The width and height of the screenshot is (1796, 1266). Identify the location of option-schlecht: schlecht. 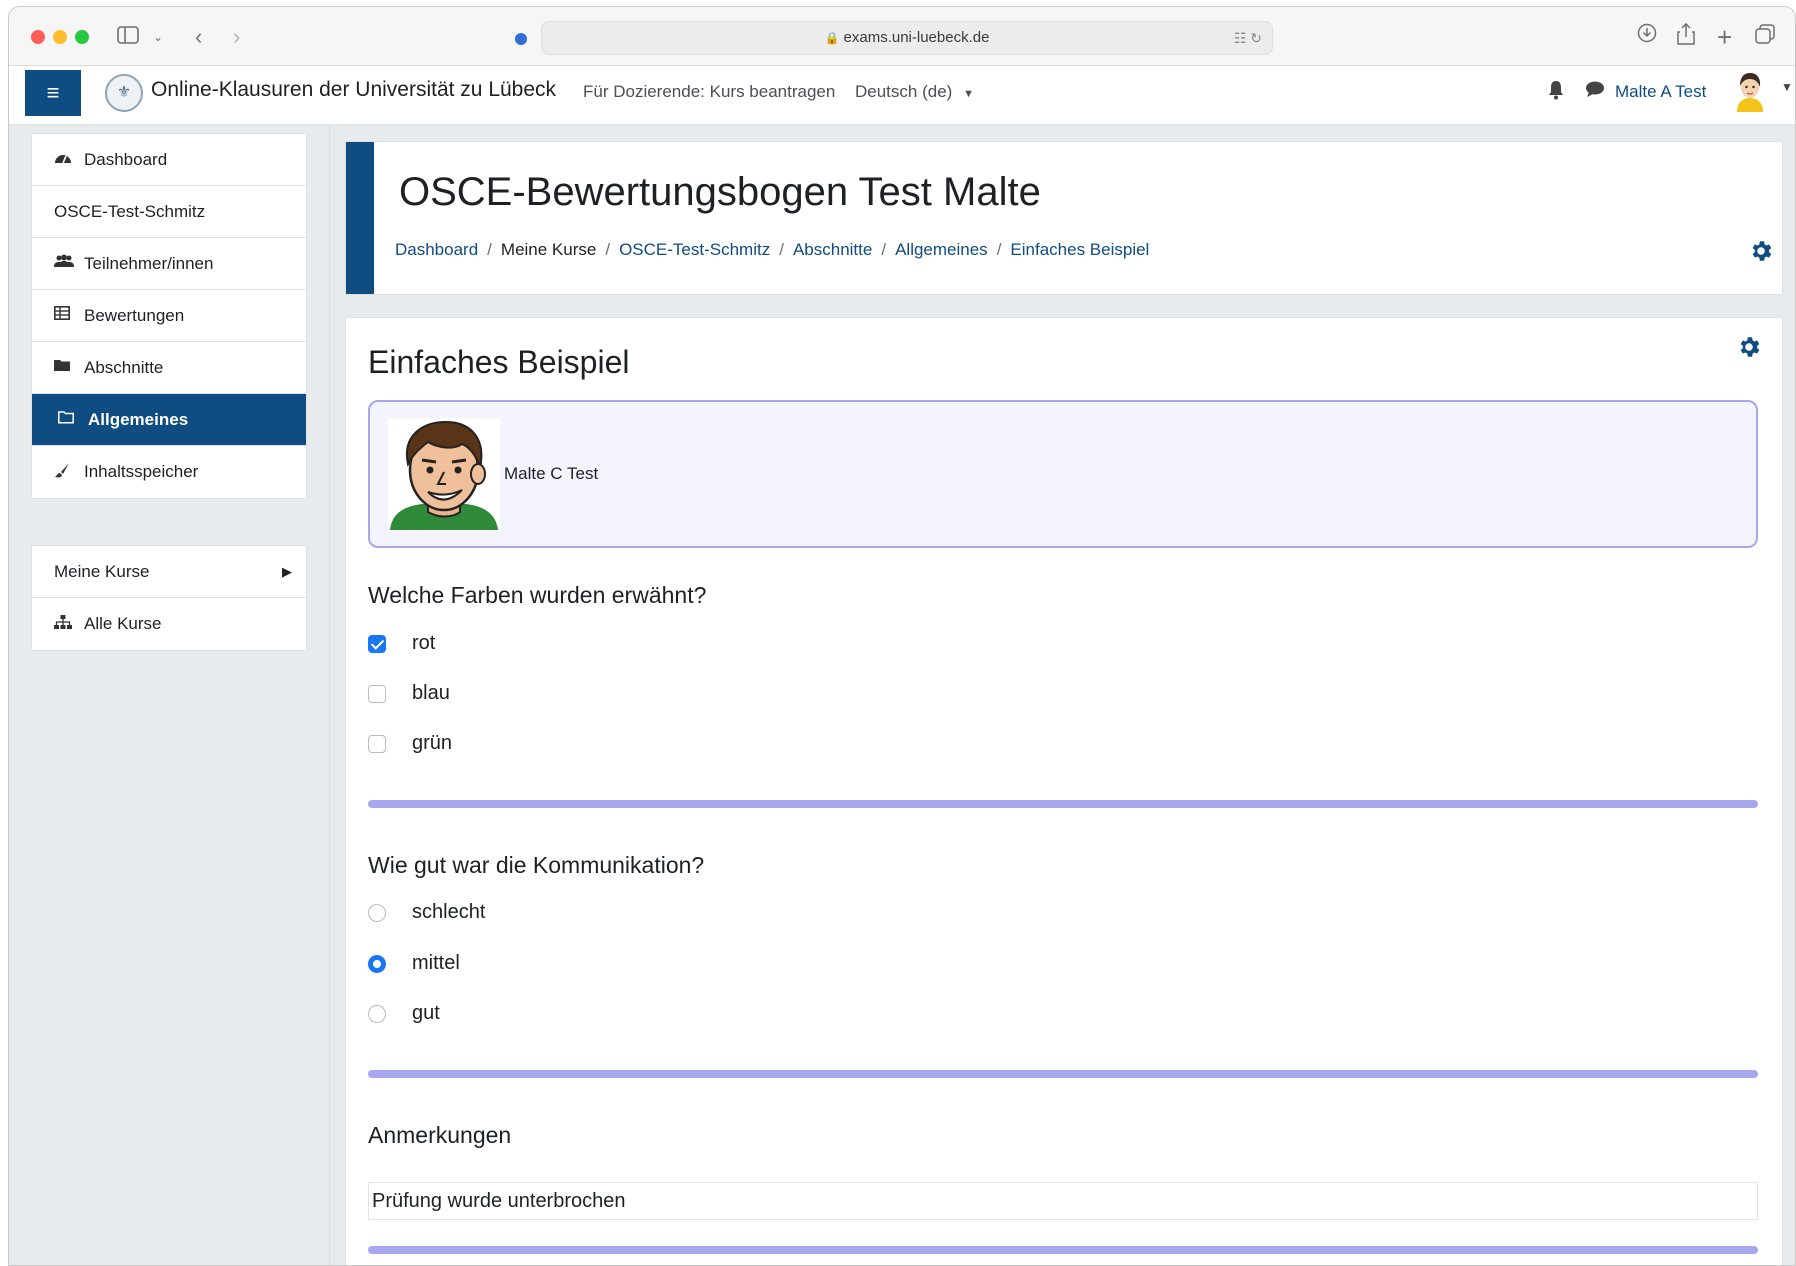
(426, 912).